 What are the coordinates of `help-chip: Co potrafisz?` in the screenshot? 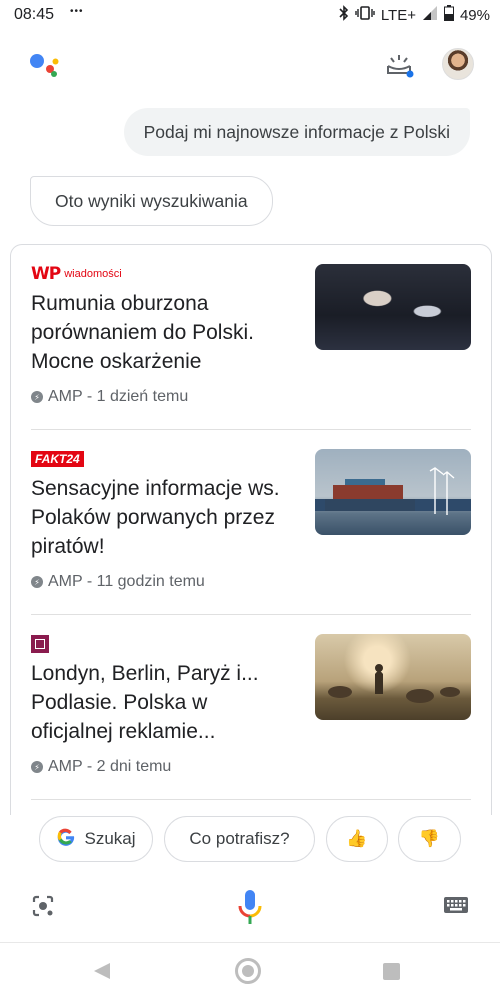 It's located at (239, 839).